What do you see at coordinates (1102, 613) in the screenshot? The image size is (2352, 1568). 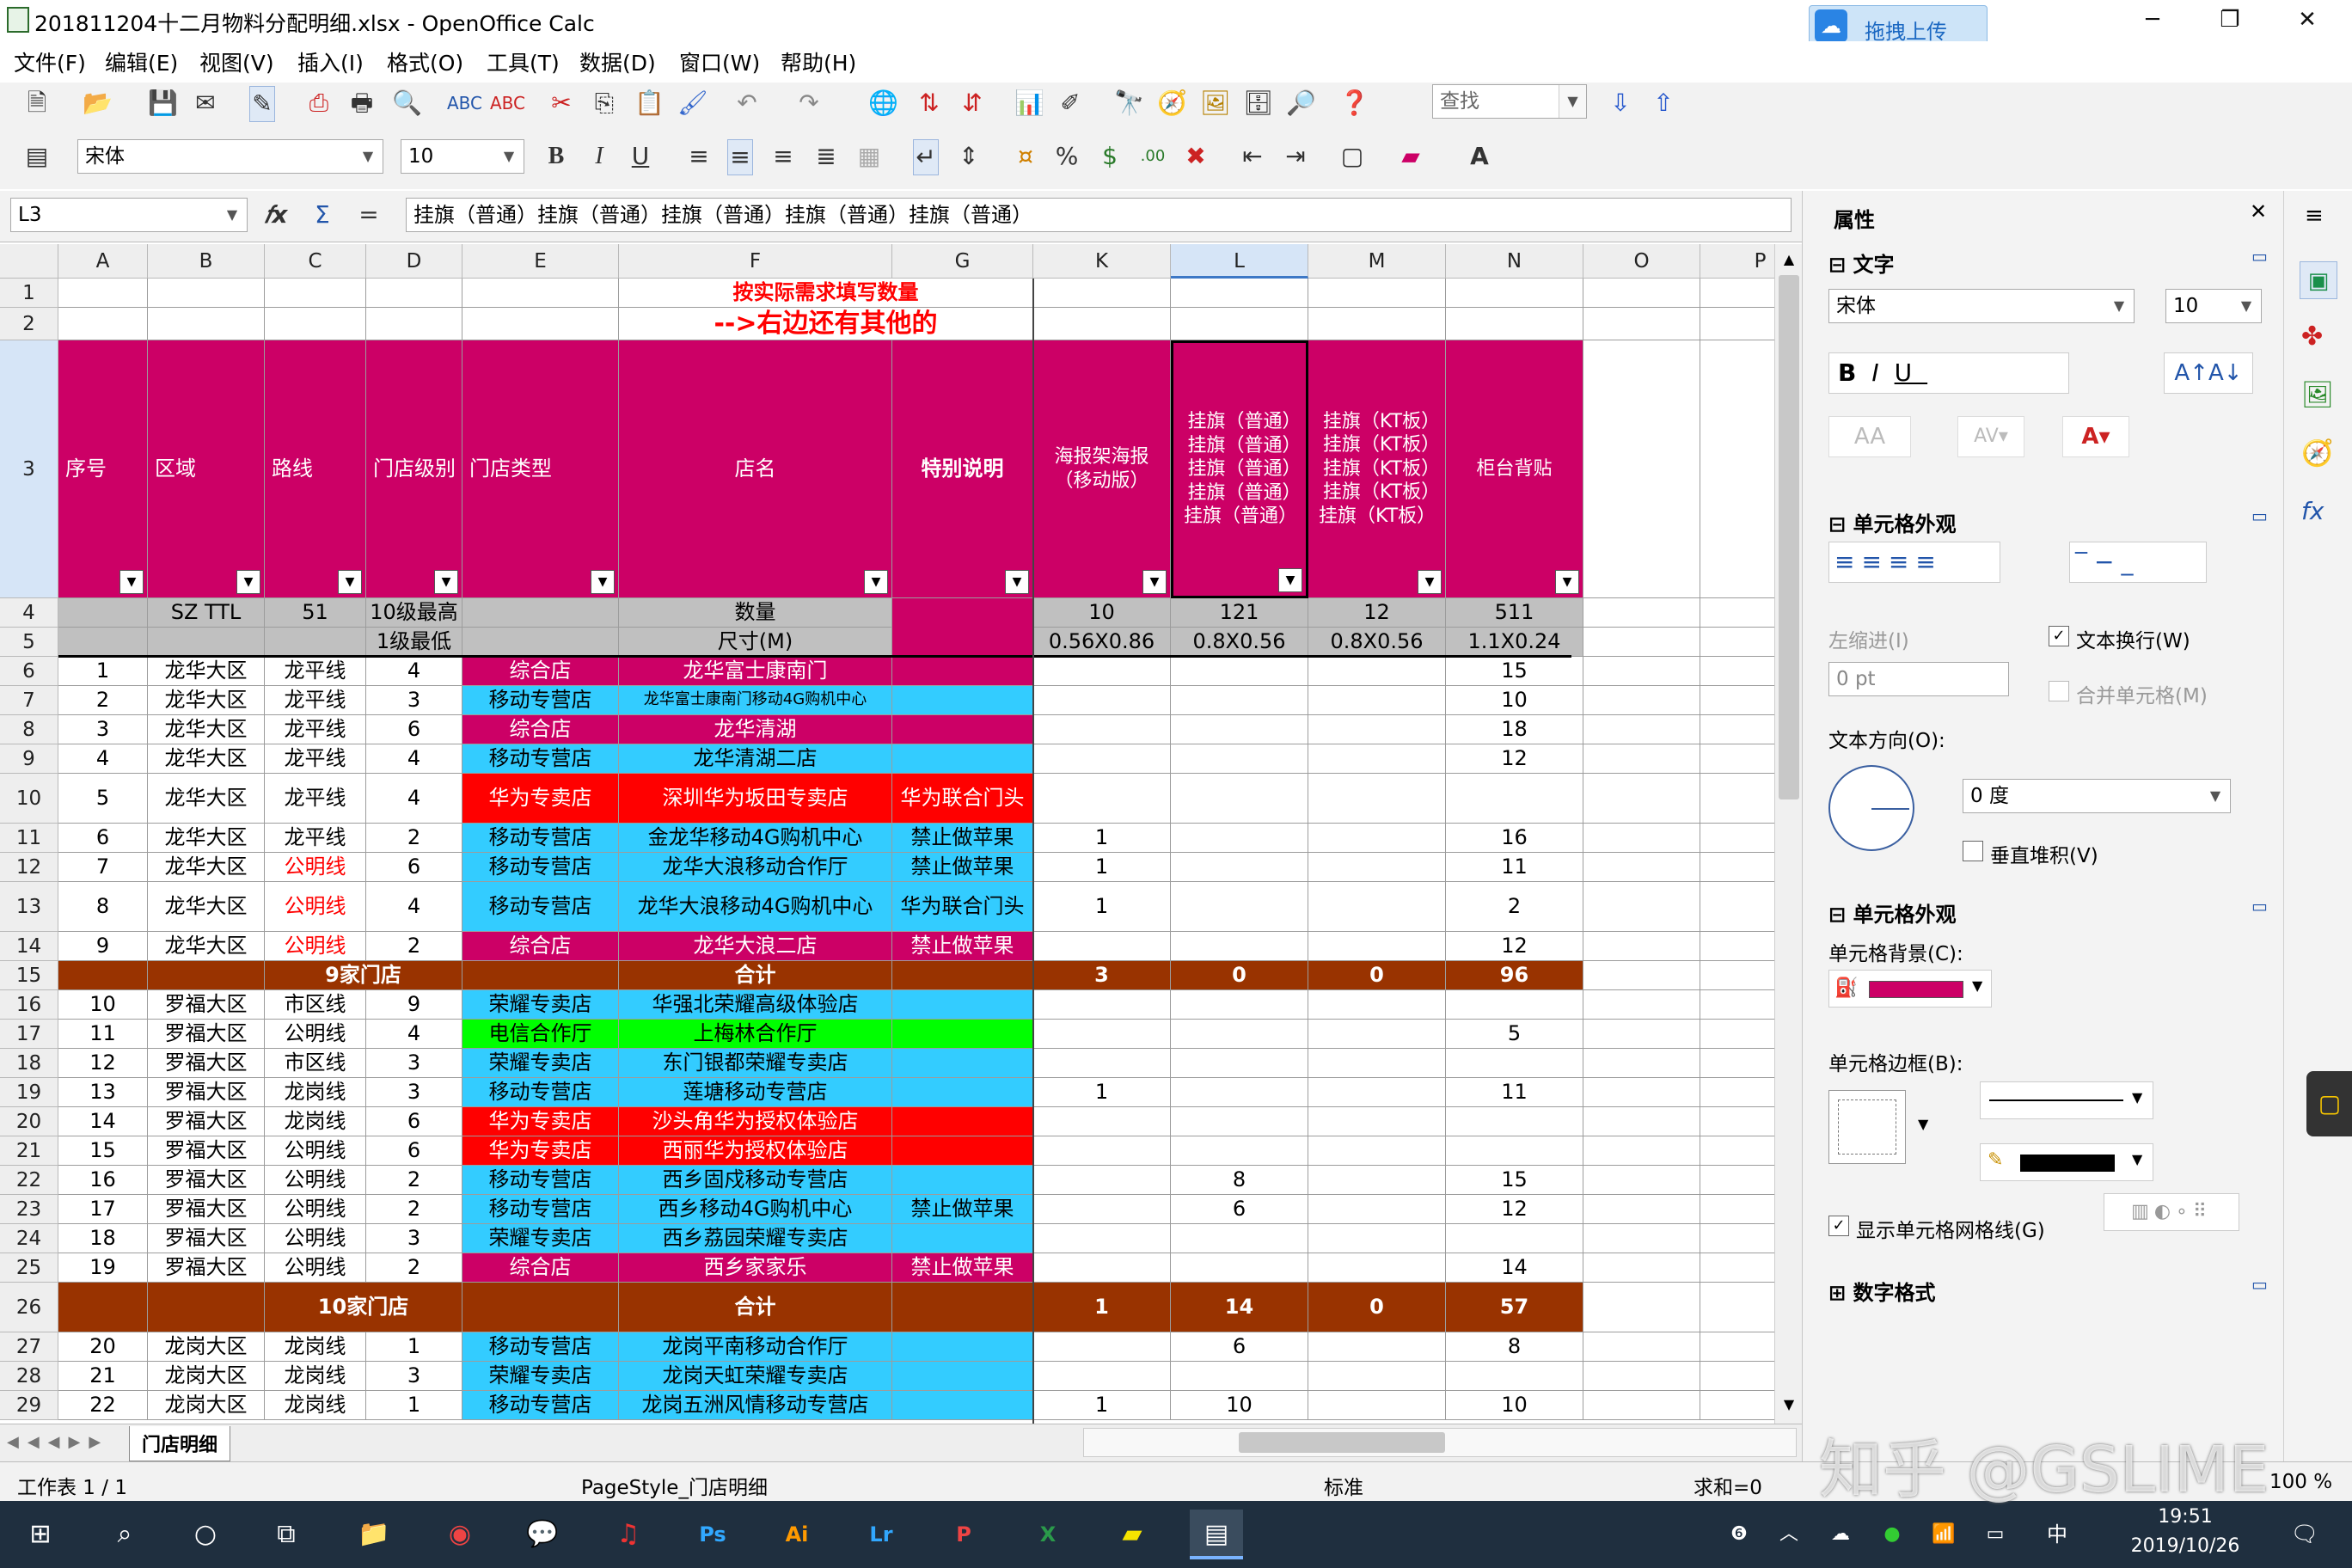 I see `summary-cell: 10` at bounding box center [1102, 613].